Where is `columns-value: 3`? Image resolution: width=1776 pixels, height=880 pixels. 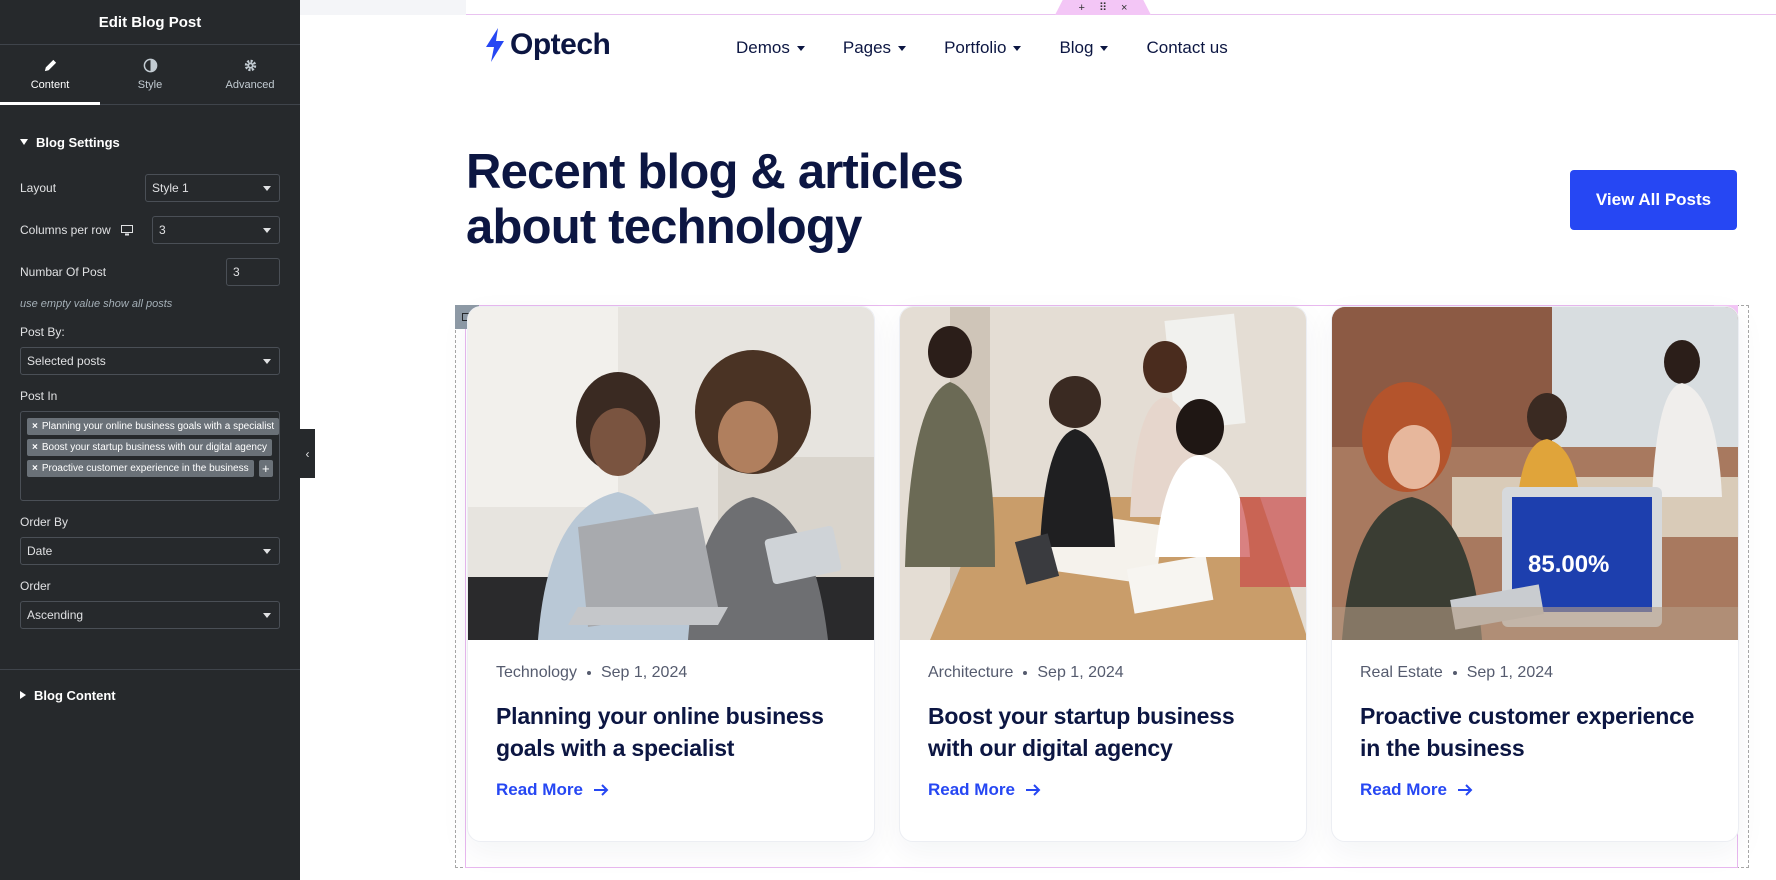
columns-value: 3 is located at coordinates (162, 230).